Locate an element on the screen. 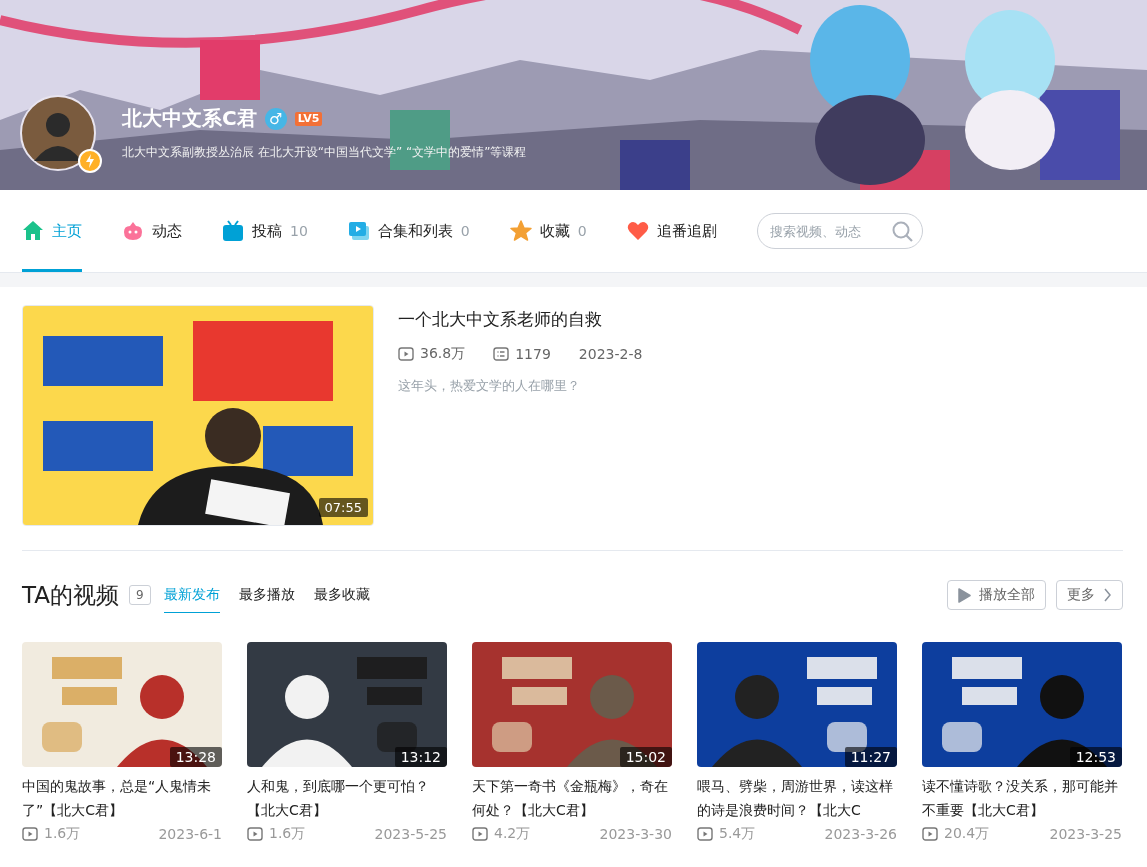  playlist-icon is located at coordinates (358, 231).